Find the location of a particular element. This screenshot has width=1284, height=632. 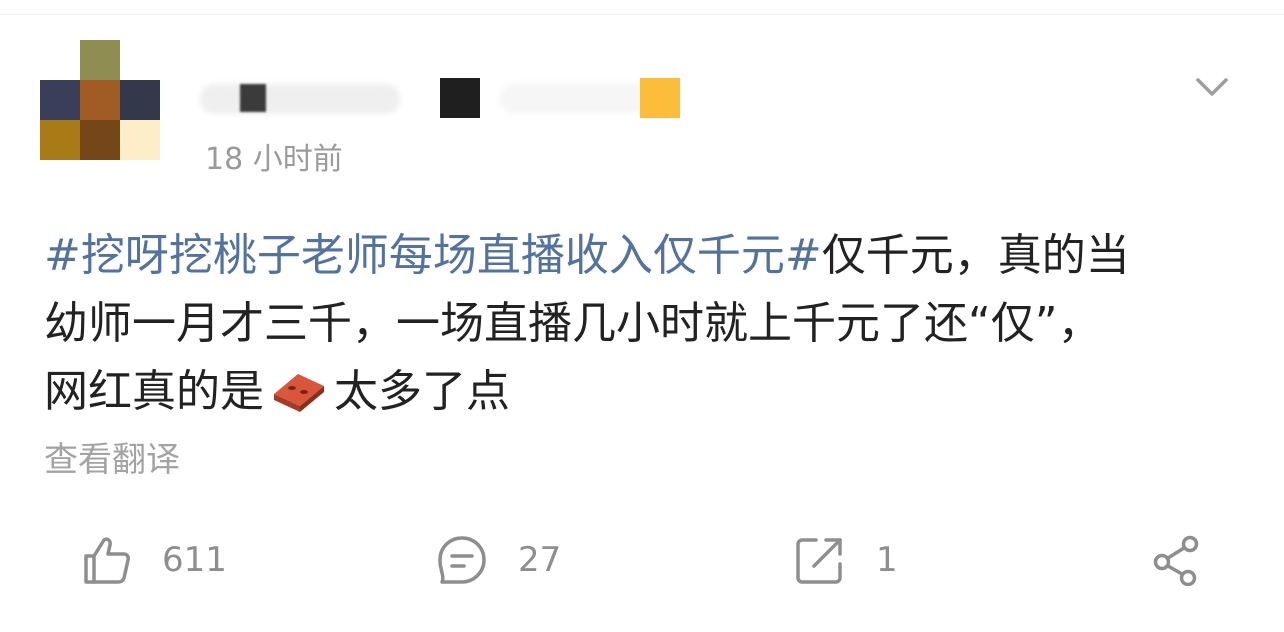

repost-icon is located at coordinates (819, 561).